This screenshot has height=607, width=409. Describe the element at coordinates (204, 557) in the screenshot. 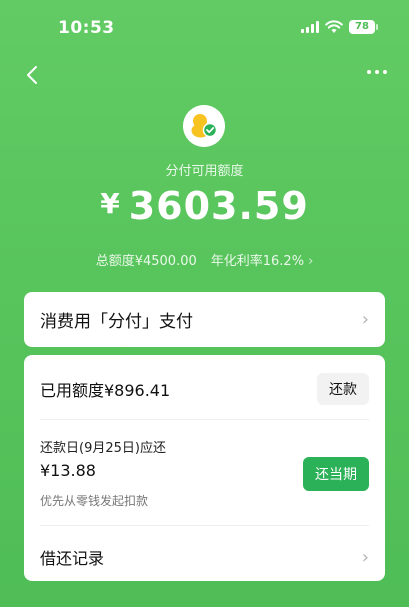

I see `borrow-repay-records: 借还记录 ›` at that location.